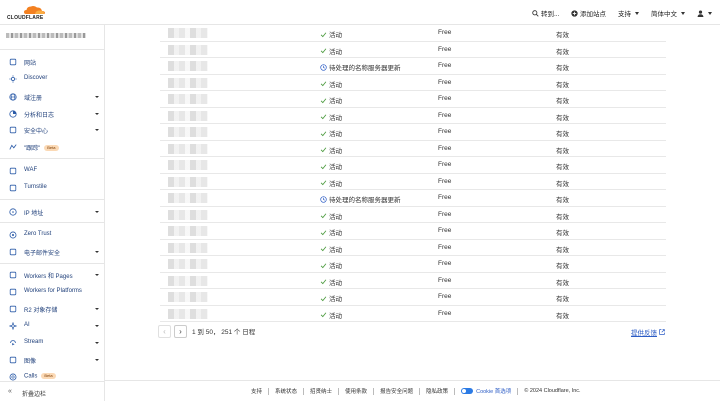 The width and height of the screenshot is (720, 401). What do you see at coordinates (53, 37) in the screenshot?
I see `account-name` at bounding box center [53, 37].